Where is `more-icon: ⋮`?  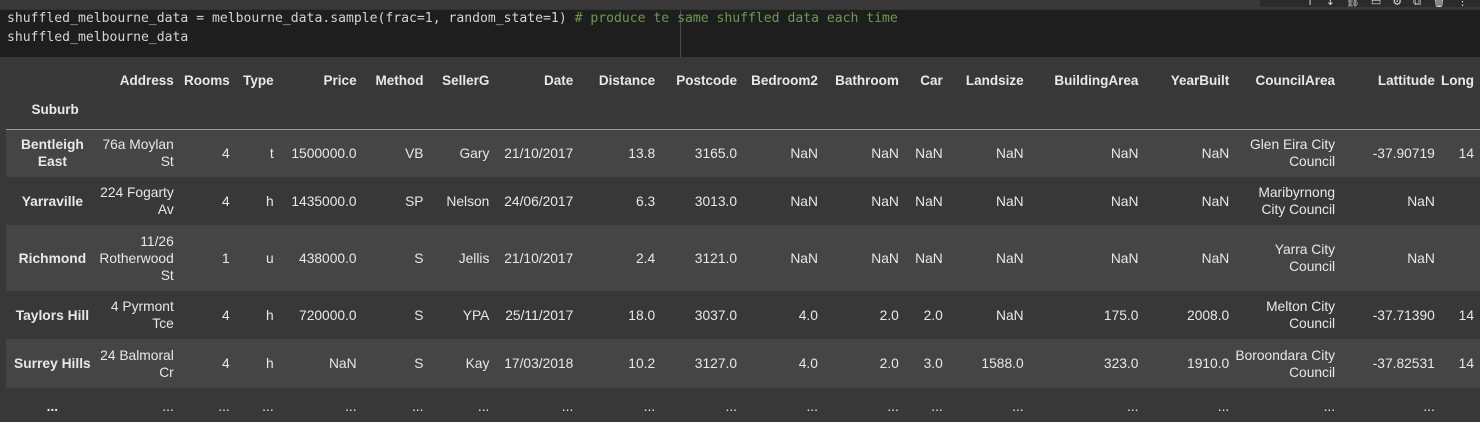
more-icon: ⋮ is located at coordinates (1462, 3).